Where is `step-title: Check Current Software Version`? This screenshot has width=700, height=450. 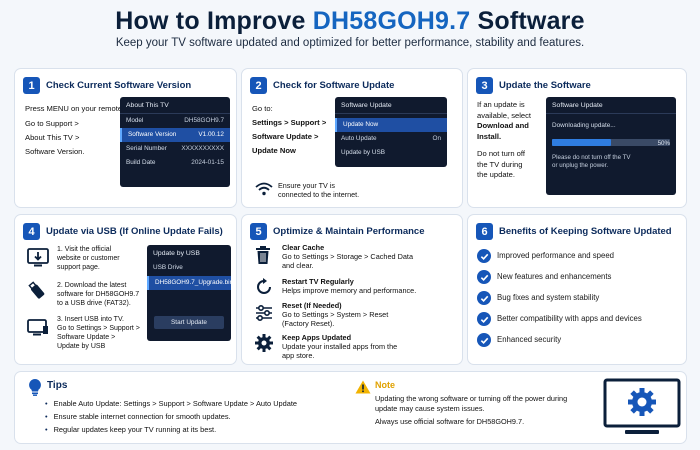 step-title: Check Current Software Version is located at coordinates (119, 85).